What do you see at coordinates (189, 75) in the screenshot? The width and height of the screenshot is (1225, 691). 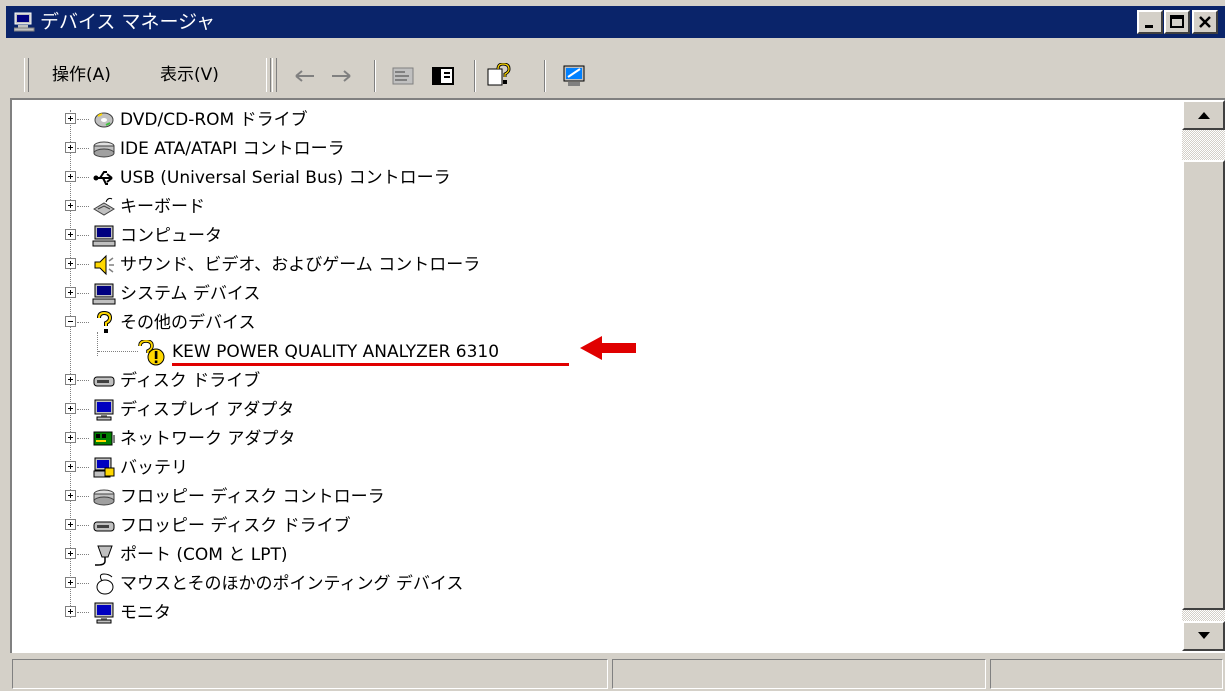 I see `menu-view: 表示(V)` at bounding box center [189, 75].